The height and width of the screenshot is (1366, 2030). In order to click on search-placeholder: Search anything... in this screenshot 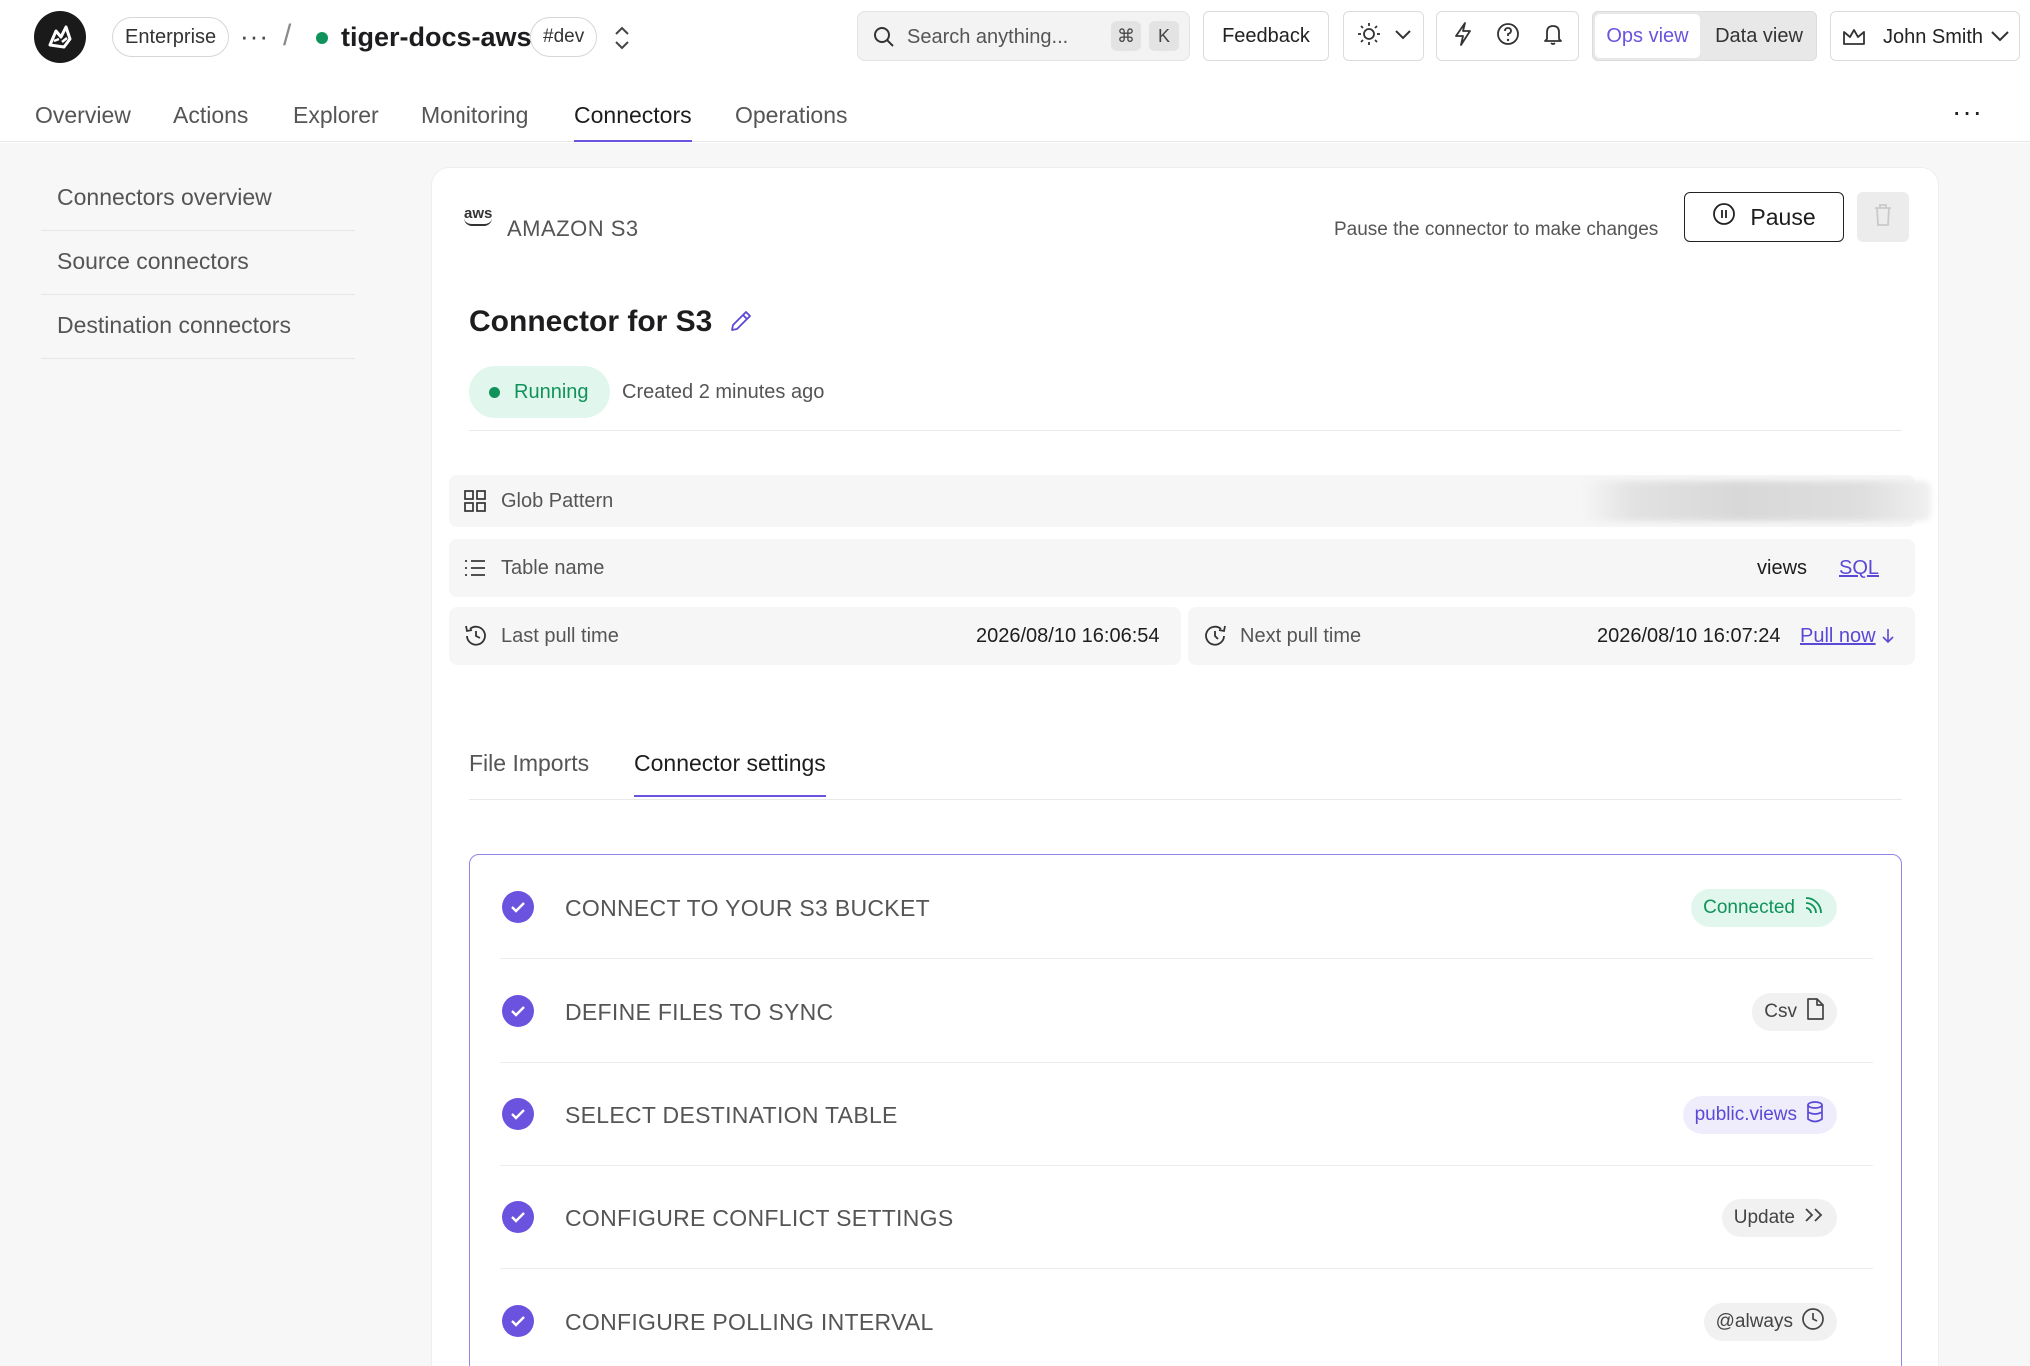, I will do `click(988, 37)`.